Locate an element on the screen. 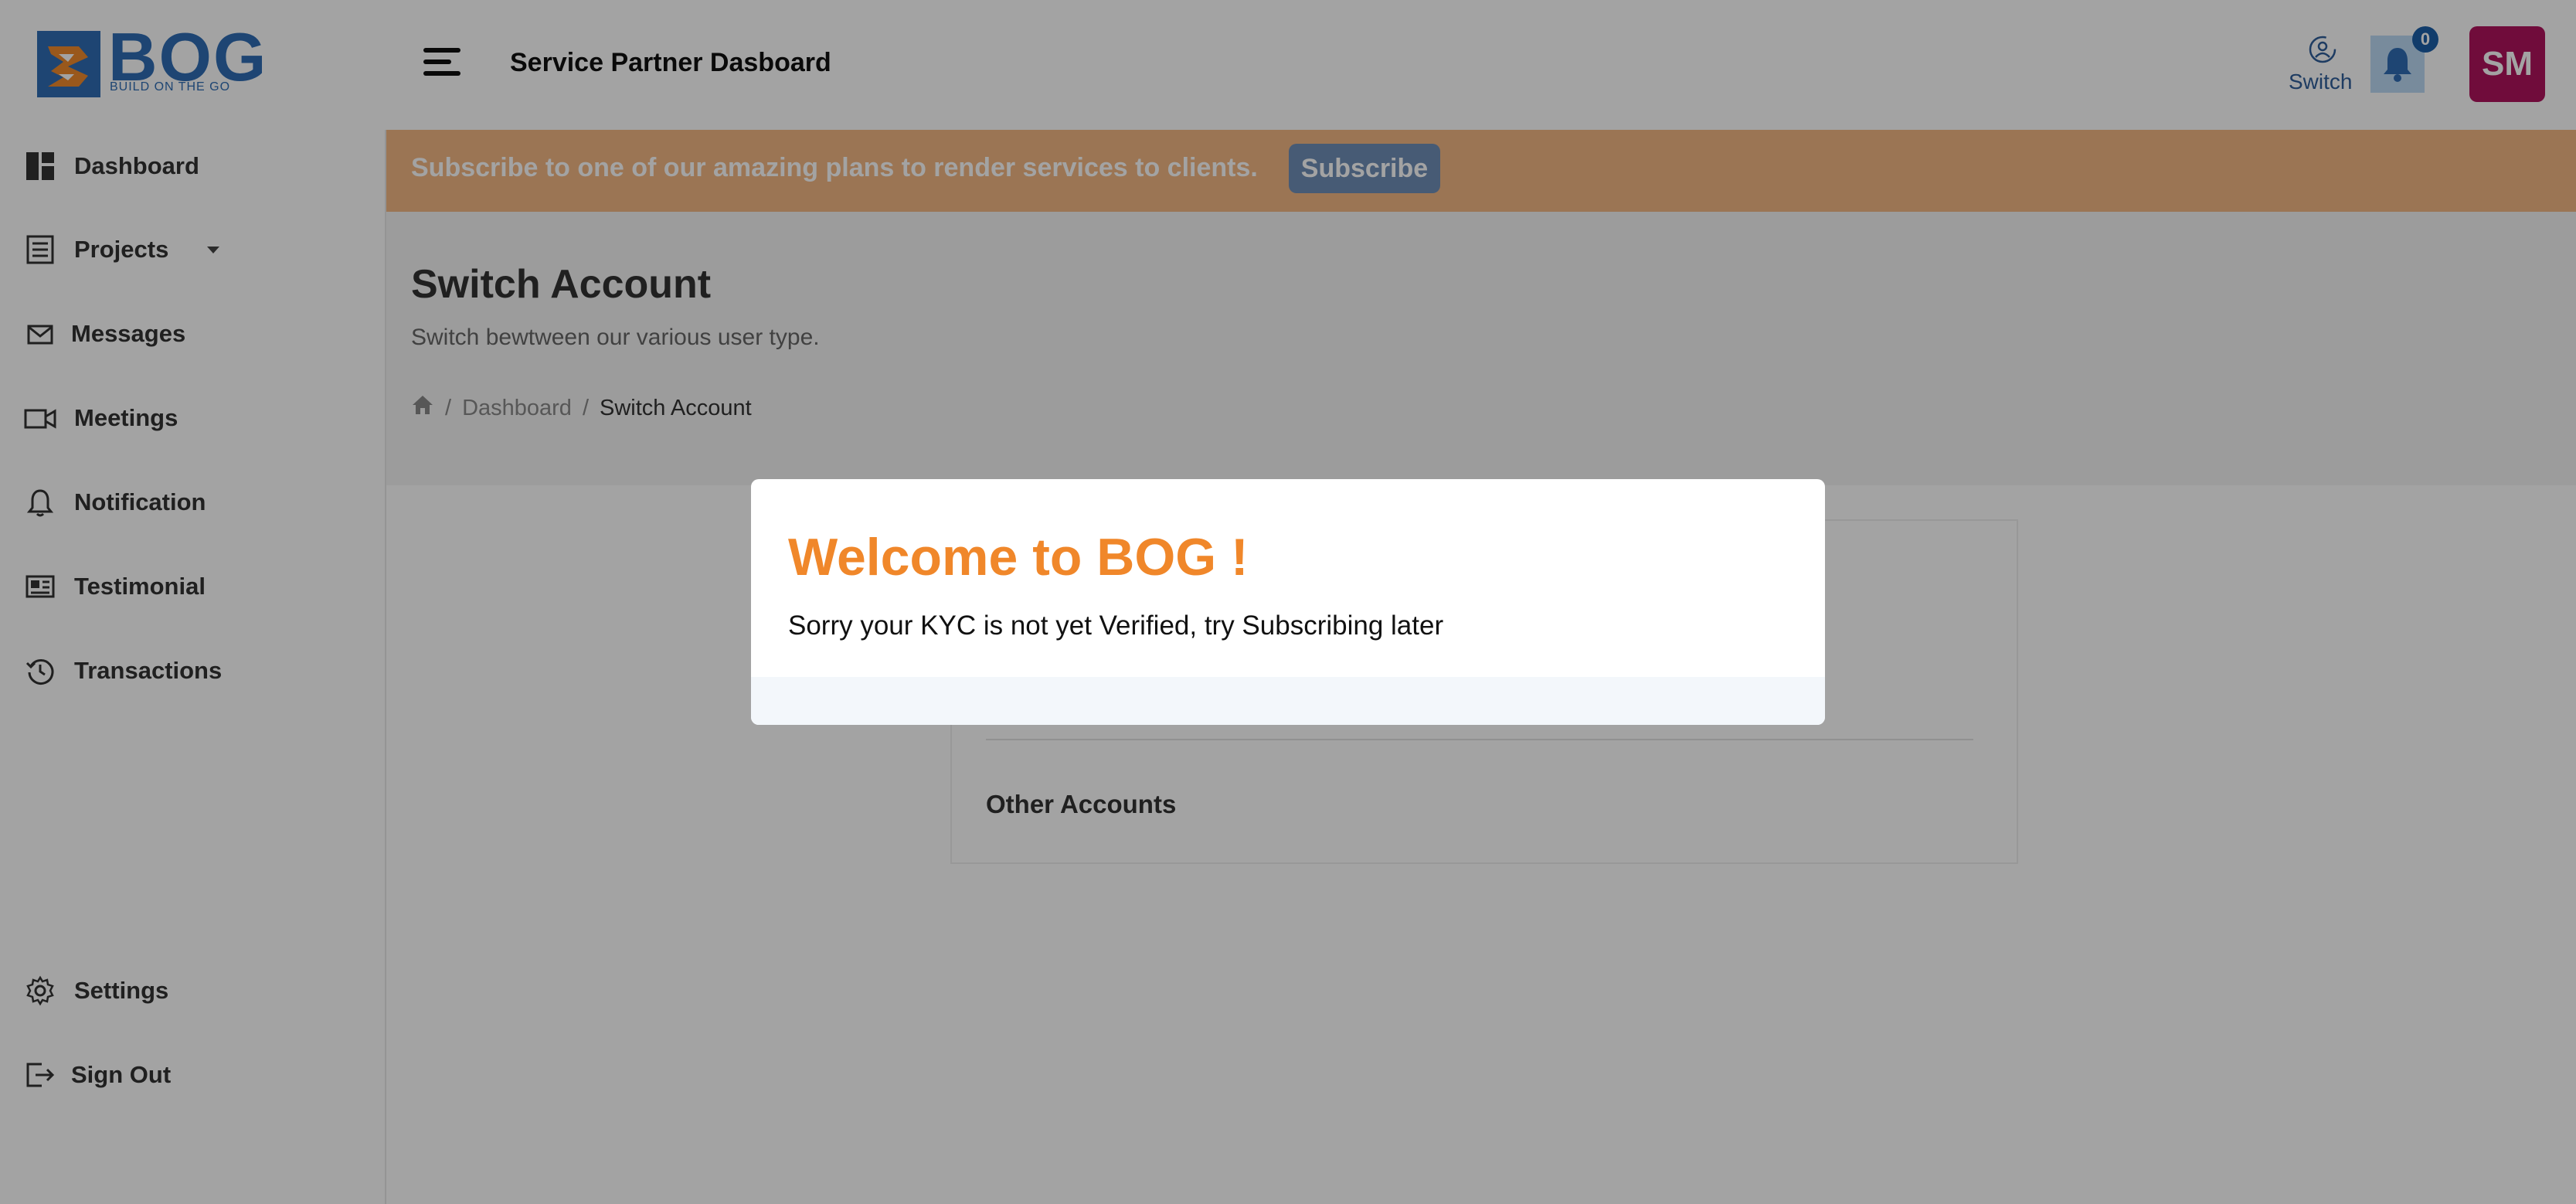  modal-title: Welcome to BOG ! is located at coordinates (1018, 557).